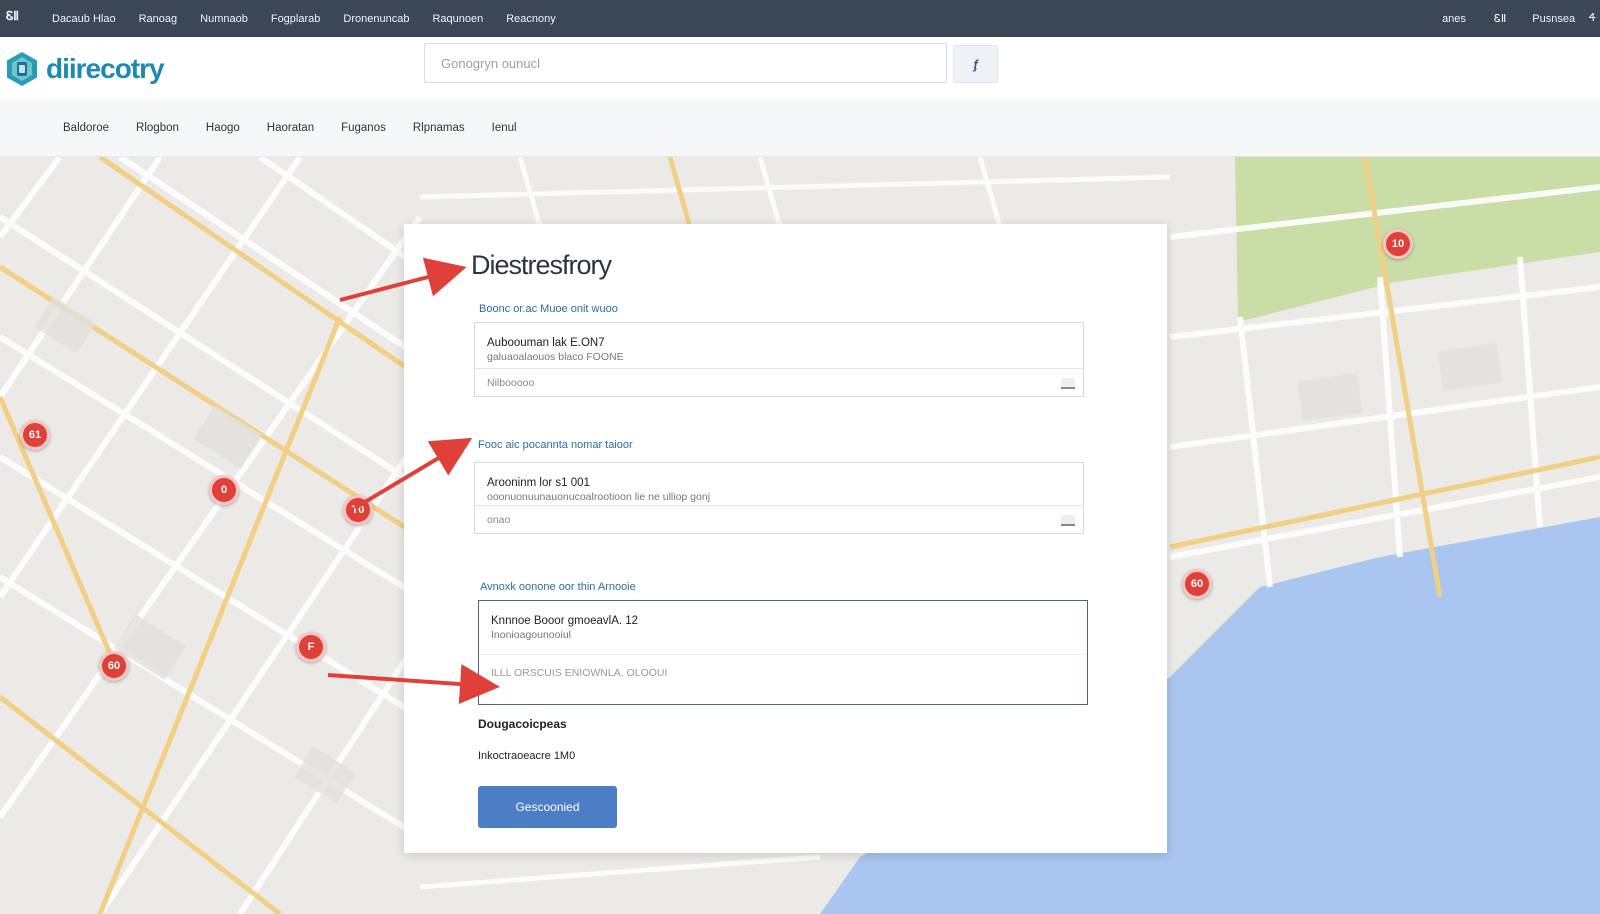 Image resolution: width=1600 pixels, height=914 pixels. Describe the element at coordinates (511, 383) in the screenshot. I see `listing-field-text: Nilbooooo` at that location.